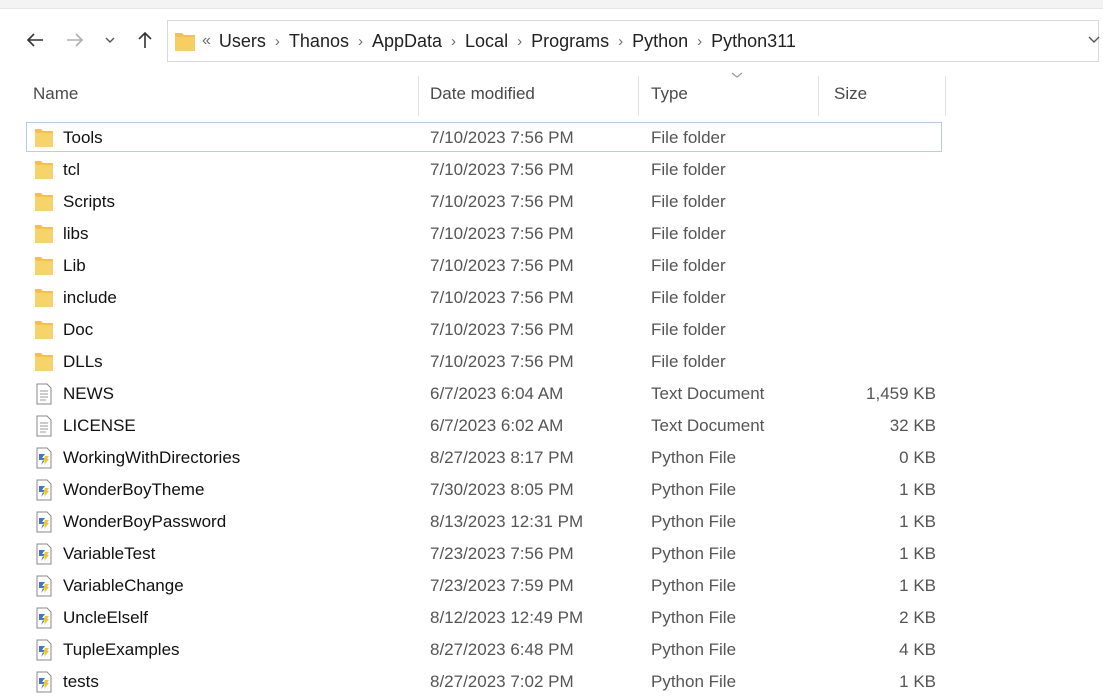 Image resolution: width=1103 pixels, height=699 pixels. Describe the element at coordinates (570, 41) in the screenshot. I see `breadcrumb-item: Programs` at that location.